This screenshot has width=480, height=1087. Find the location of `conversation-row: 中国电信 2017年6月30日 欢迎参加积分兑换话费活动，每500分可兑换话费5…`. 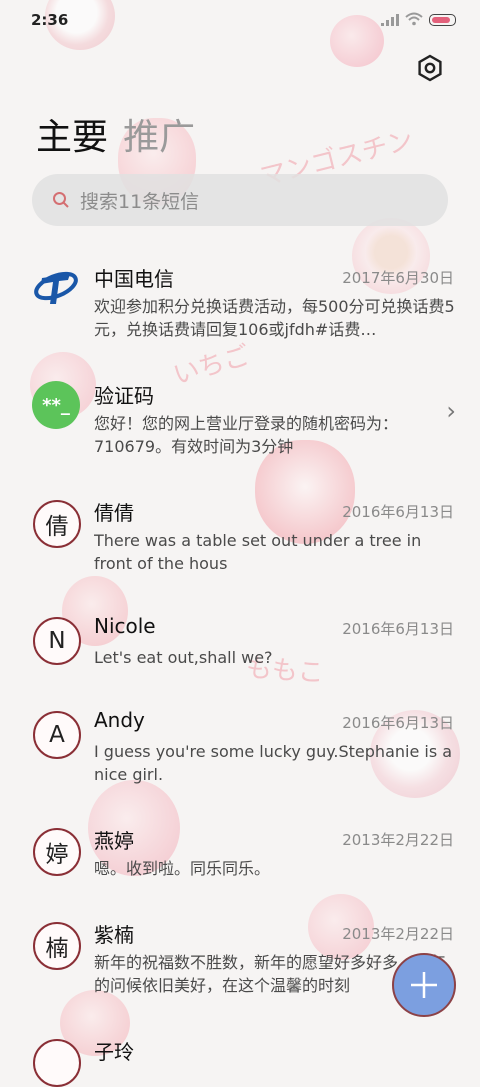

conversation-row: 中国电信 2017年6月30日 欢迎参加积分兑换话费活动，每500分可兑换话费5… is located at coordinates (240, 312).